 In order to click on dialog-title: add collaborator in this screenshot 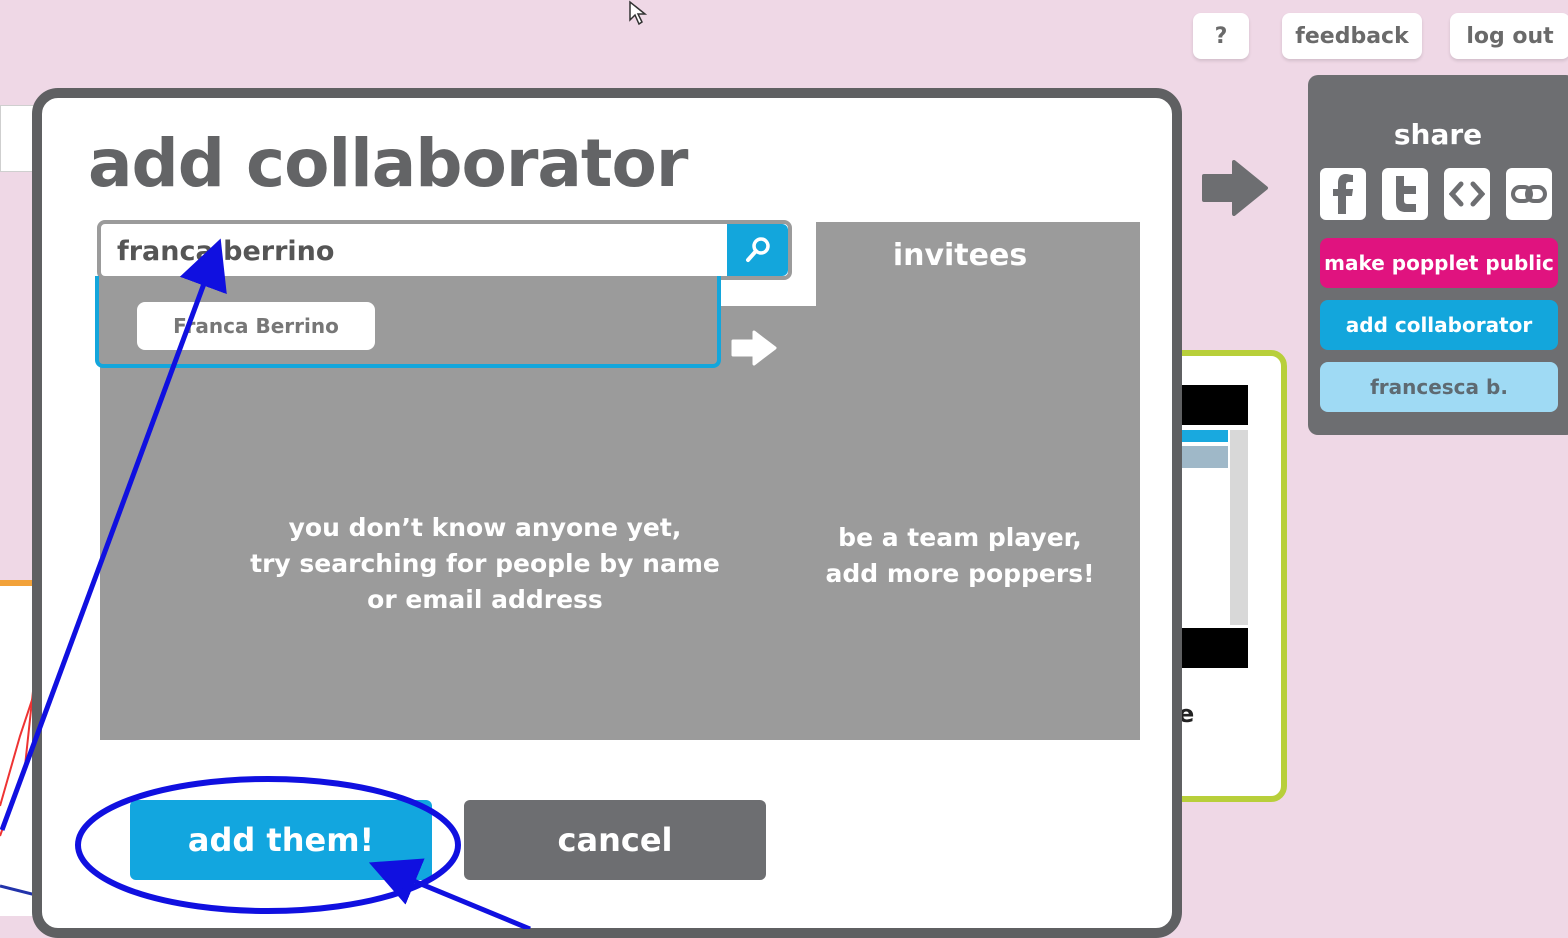, I will do `click(388, 163)`.